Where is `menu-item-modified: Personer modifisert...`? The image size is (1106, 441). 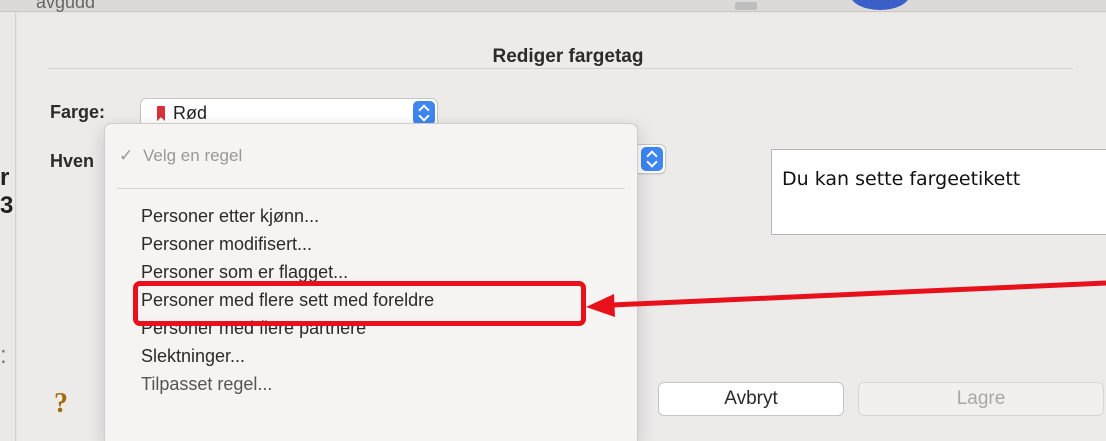 menu-item-modified: Personer modifisert... is located at coordinates (226, 244).